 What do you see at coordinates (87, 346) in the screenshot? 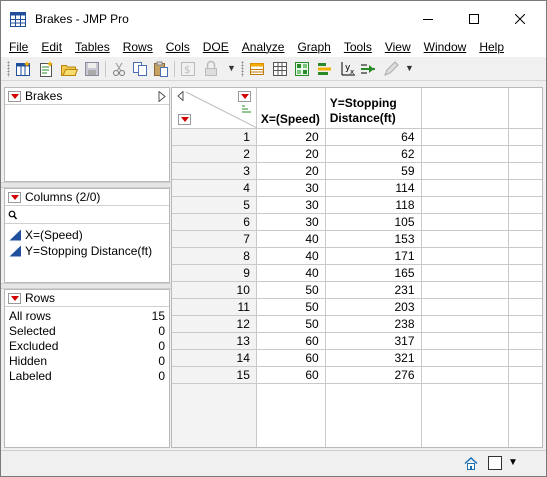
I see `rows-stat-excluded: Excluded 0` at bounding box center [87, 346].